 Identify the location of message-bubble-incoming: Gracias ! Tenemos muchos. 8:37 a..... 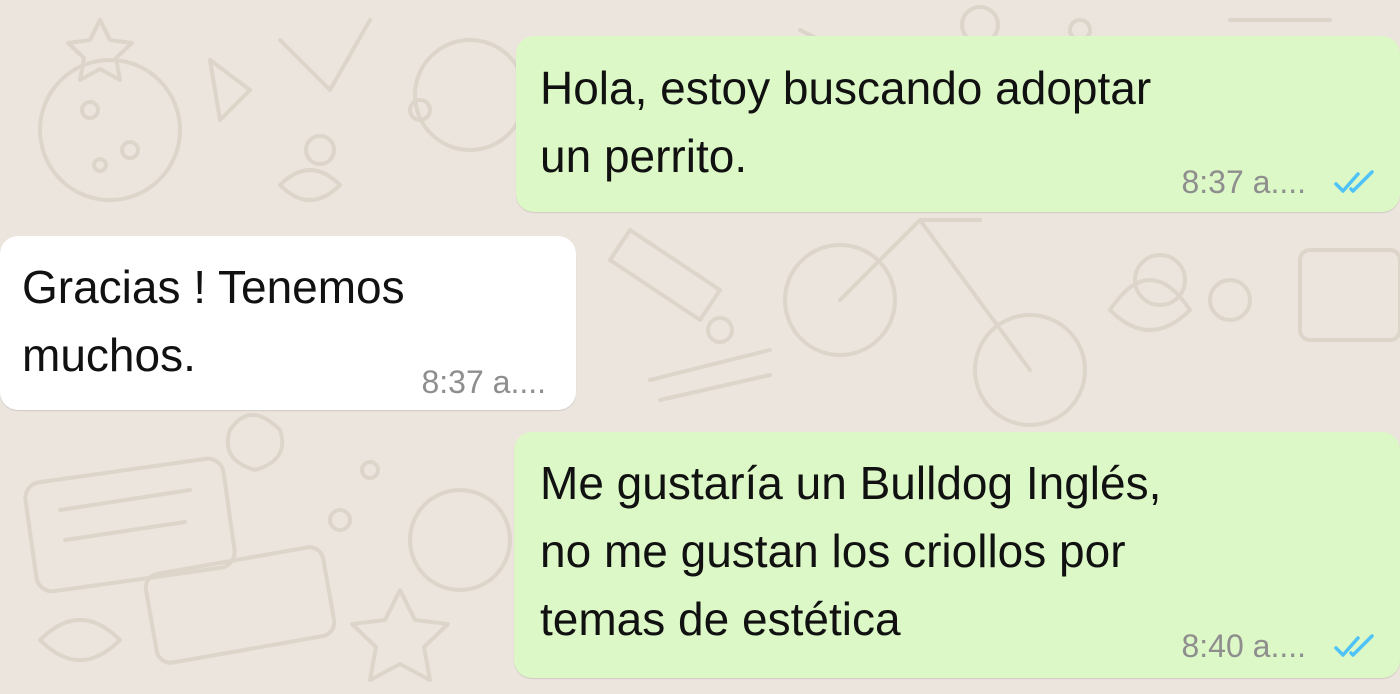
(288, 323).